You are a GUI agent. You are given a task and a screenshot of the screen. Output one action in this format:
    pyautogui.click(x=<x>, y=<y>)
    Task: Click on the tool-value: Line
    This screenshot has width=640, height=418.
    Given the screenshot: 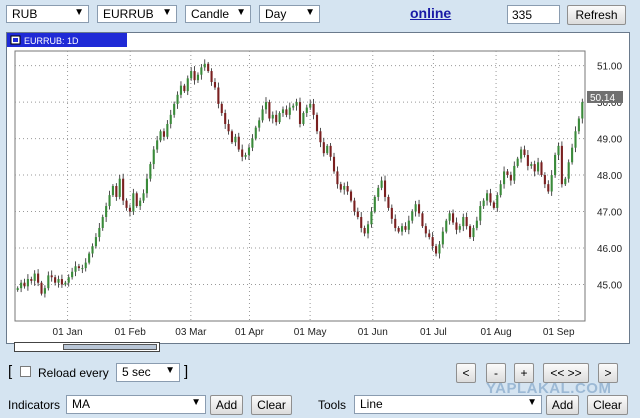 What is the action you would take?
    pyautogui.click(x=371, y=404)
    